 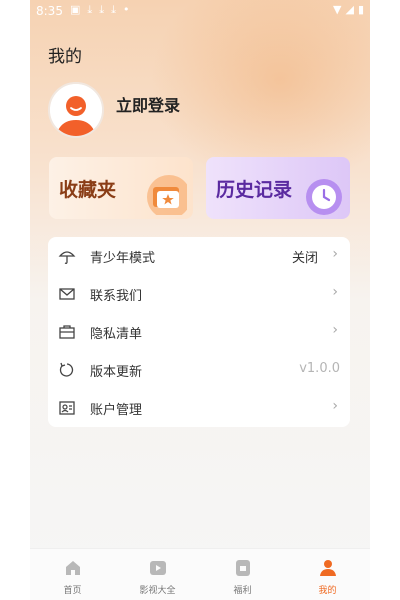 I want to click on tab-label: 影视大全, so click(x=157, y=591).